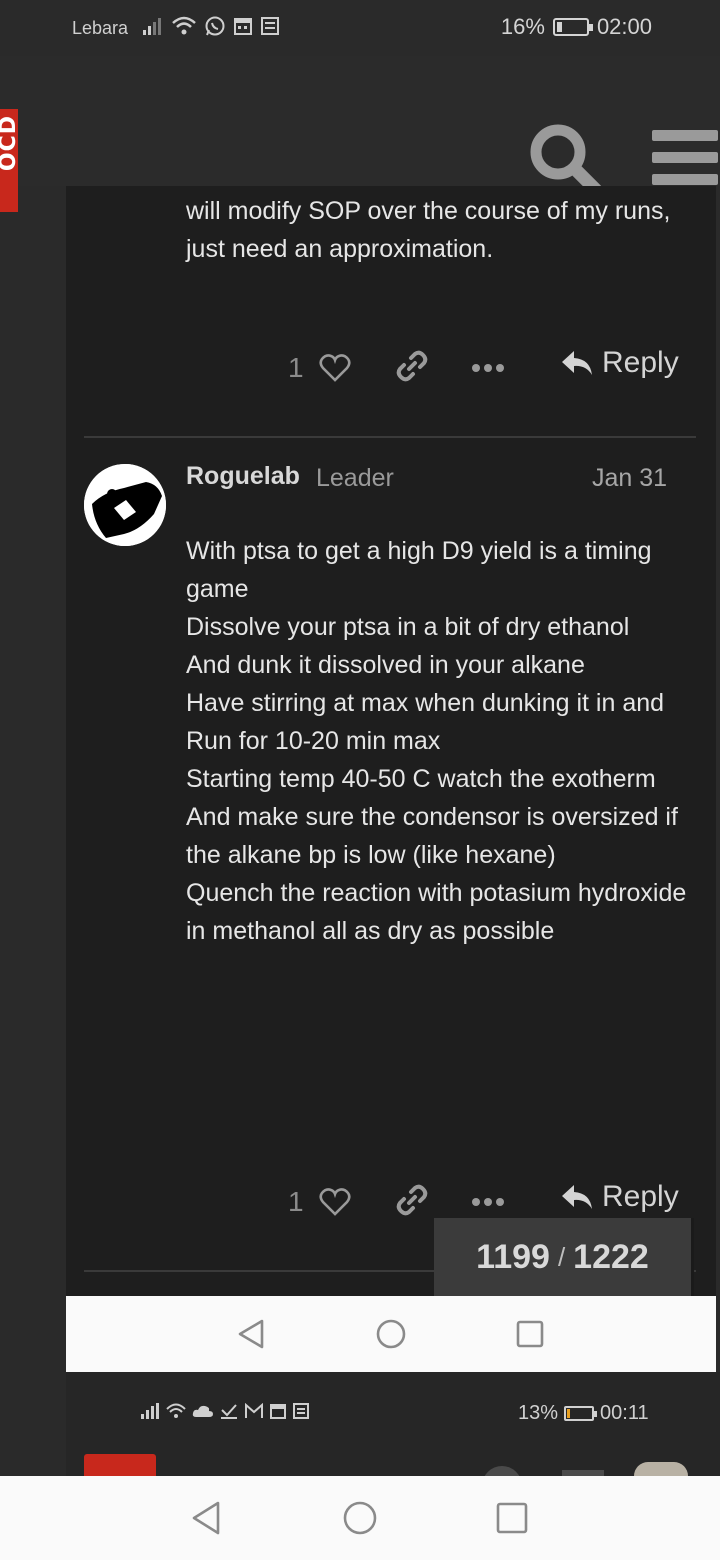  What do you see at coordinates (120, 1465) in the screenshot?
I see `site-logo-partial` at bounding box center [120, 1465].